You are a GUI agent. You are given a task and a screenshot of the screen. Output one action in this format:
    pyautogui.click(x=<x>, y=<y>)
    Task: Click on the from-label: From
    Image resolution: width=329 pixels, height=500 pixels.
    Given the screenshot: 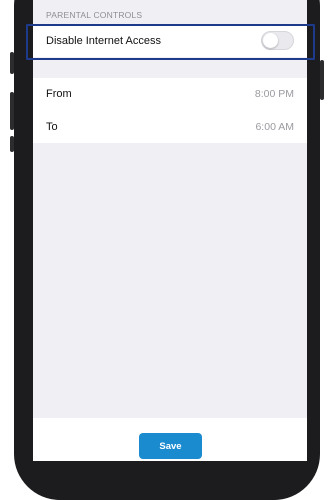 What is the action you would take?
    pyautogui.click(x=59, y=94)
    